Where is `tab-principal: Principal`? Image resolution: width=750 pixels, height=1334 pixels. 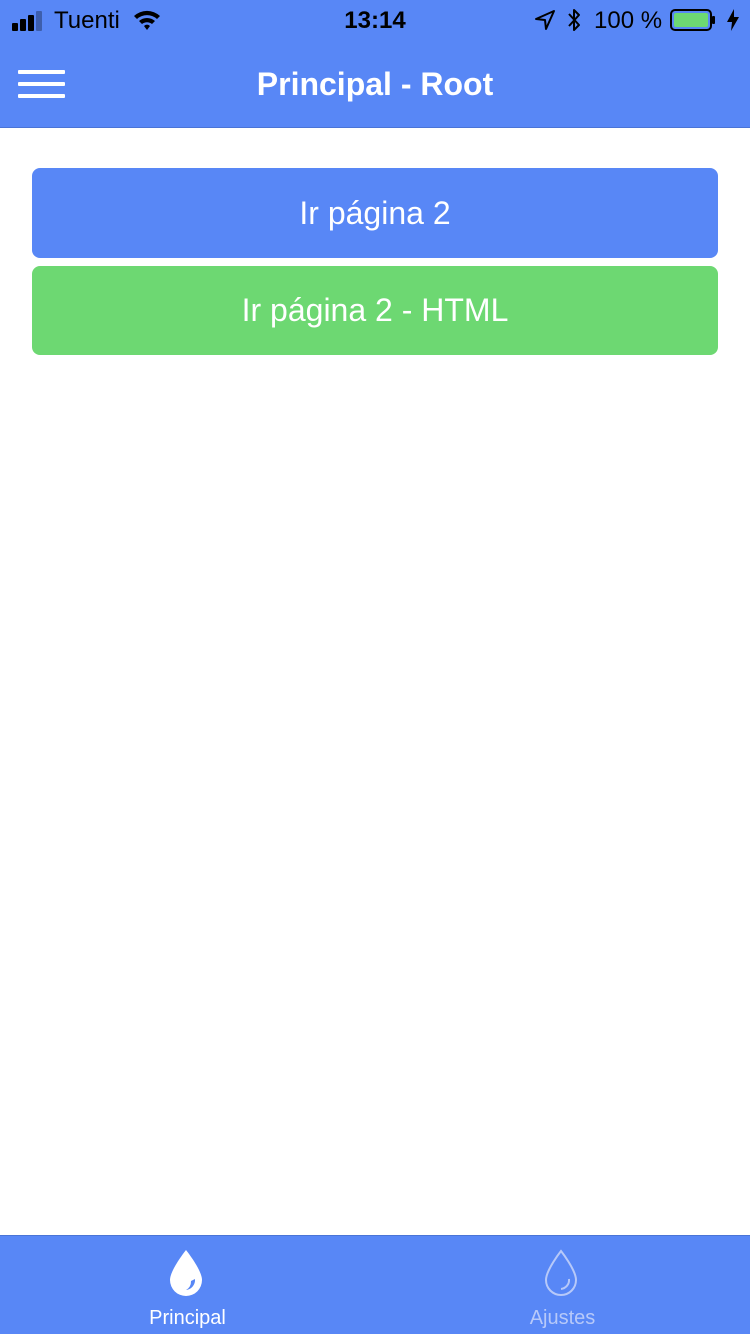 tab-principal: Principal is located at coordinates (187, 1285).